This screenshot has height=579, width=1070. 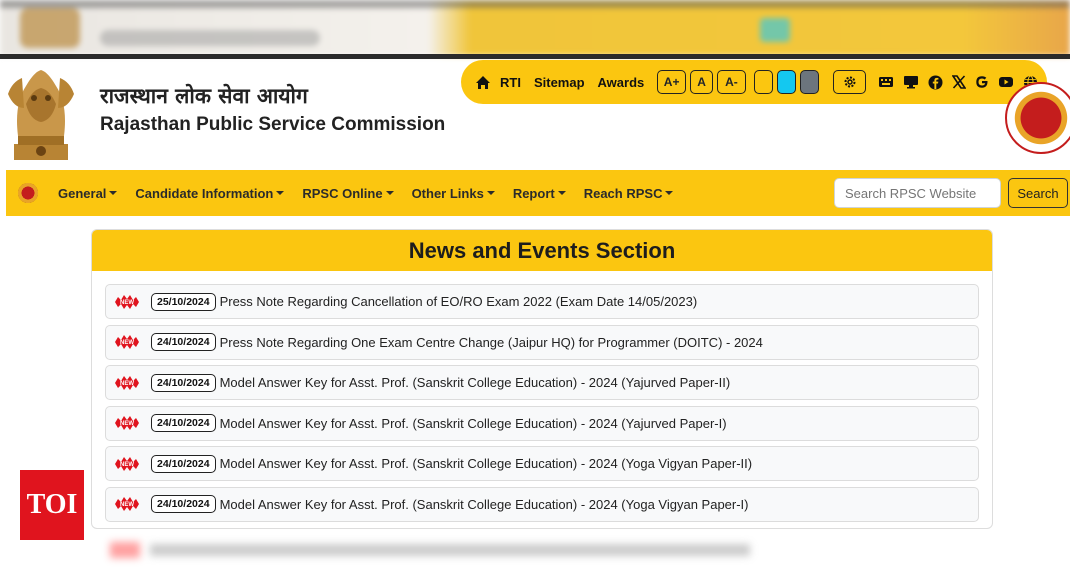 I want to click on news-heading: News and Events Section, so click(x=542, y=250).